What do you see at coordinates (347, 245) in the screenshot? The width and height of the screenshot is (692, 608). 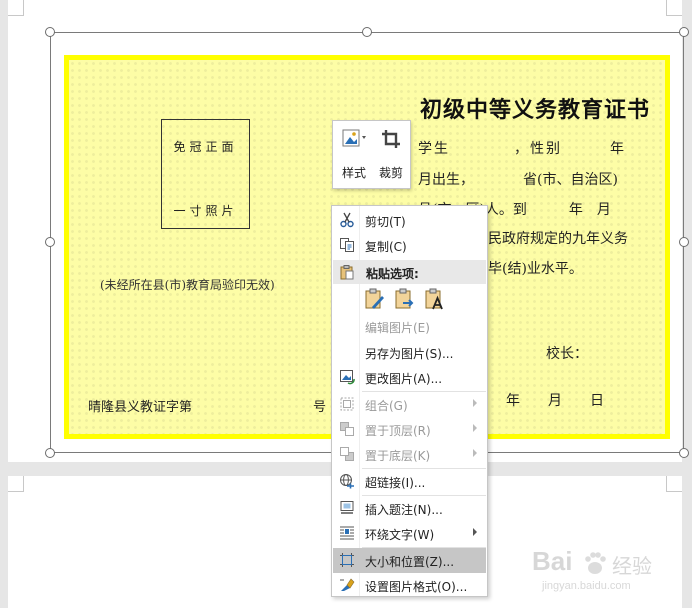 I see `copy-icon` at bounding box center [347, 245].